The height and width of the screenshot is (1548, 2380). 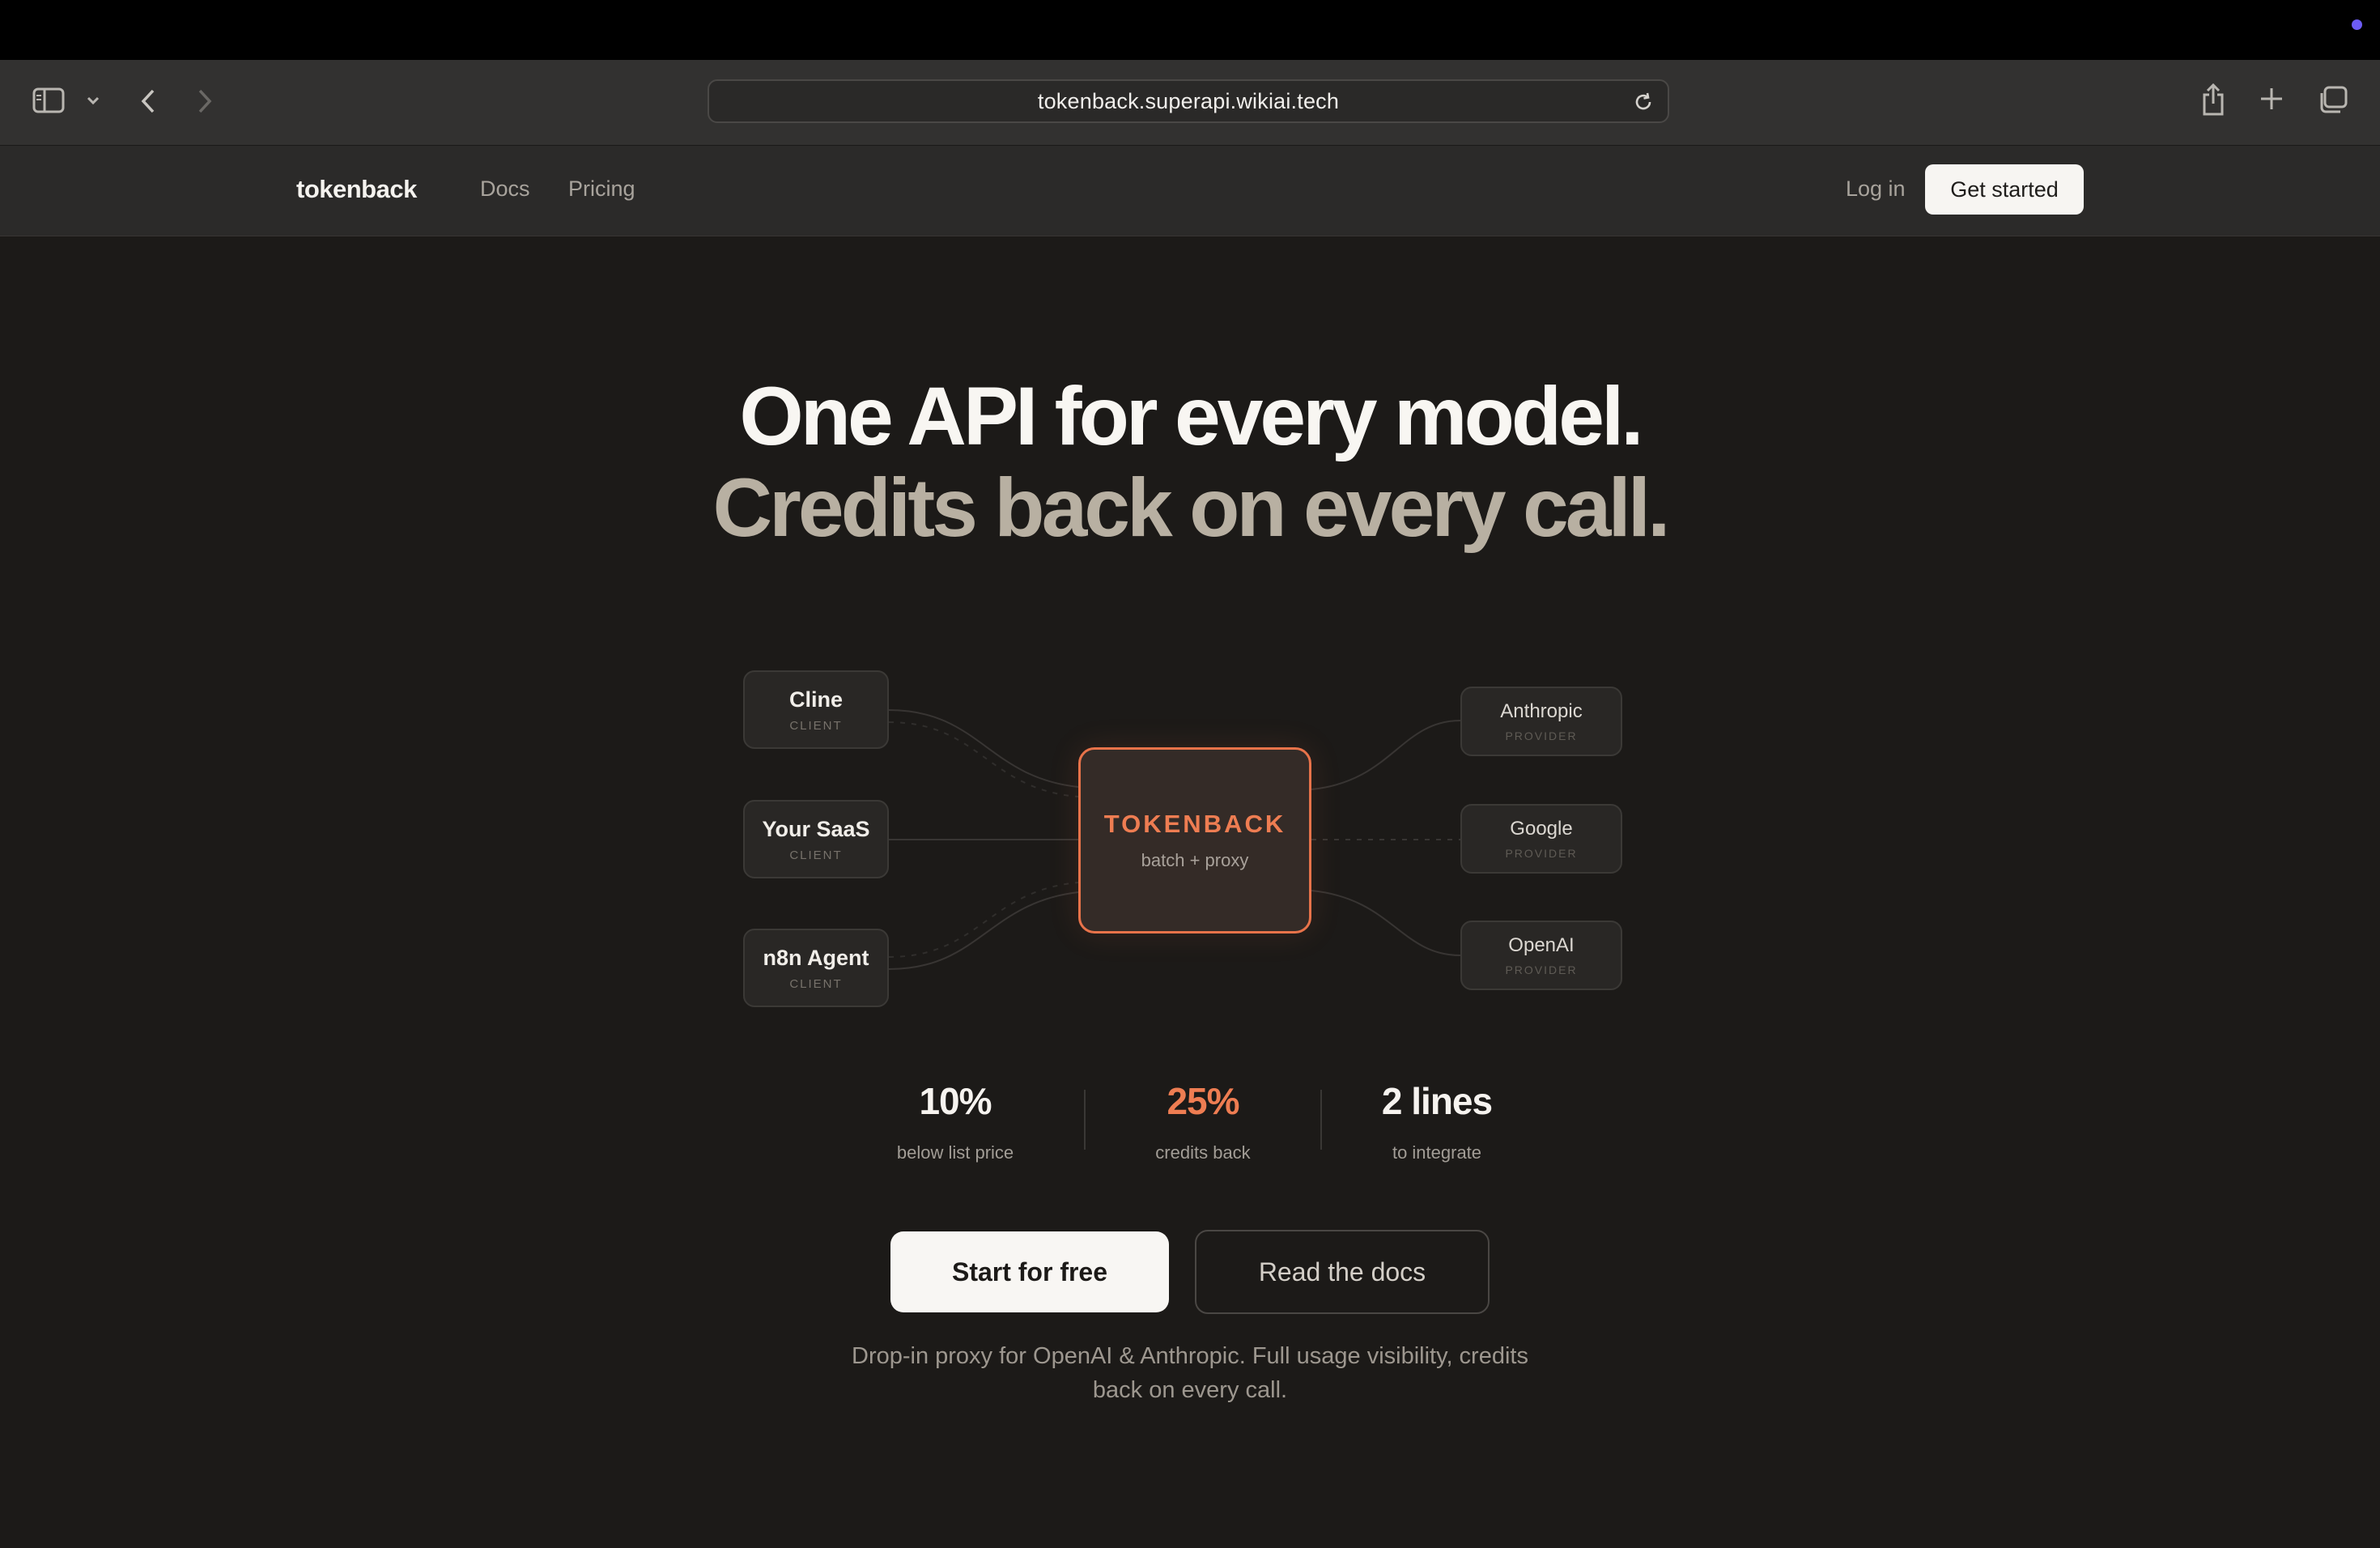 What do you see at coordinates (1195, 824) in the screenshot?
I see `hub-title: TOKENBACK` at bounding box center [1195, 824].